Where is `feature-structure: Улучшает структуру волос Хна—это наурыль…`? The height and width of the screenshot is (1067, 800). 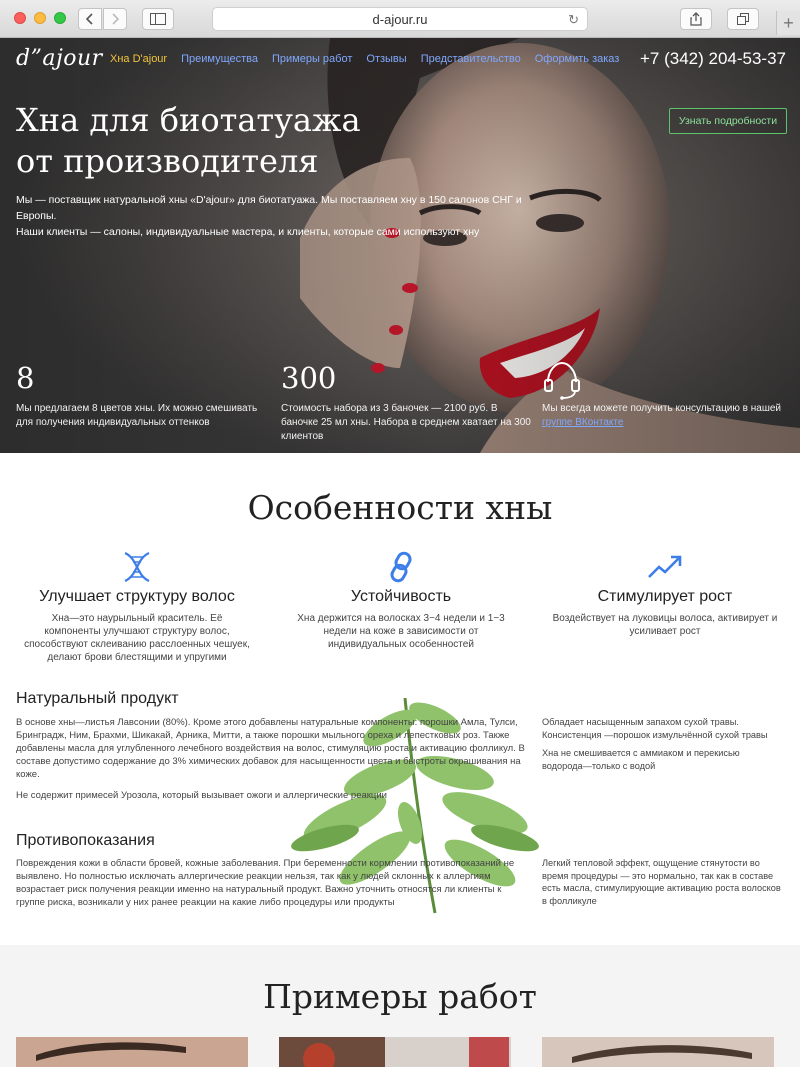
feature-structure: Улучшает структуру волос Хна—это наурыль… is located at coordinates (137, 607).